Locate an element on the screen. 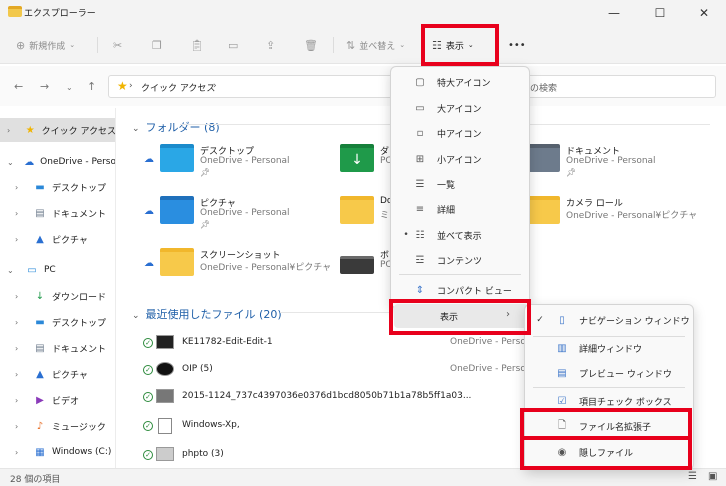 This screenshot has width=726, height=486. music-icon: ♪ is located at coordinates (40, 426).